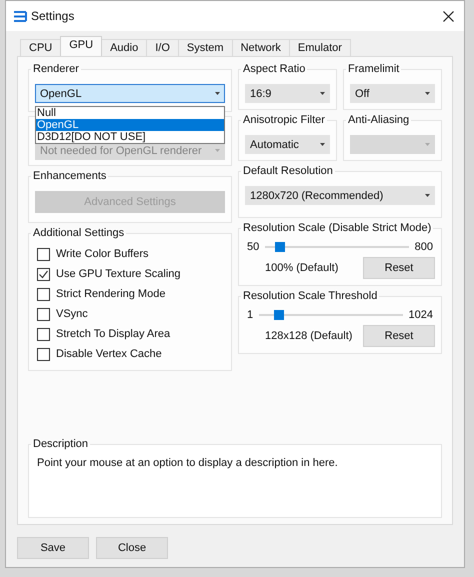 This screenshot has width=474, height=577. What do you see at coordinates (53, 16) in the screenshot?
I see `window-title: Settings` at bounding box center [53, 16].